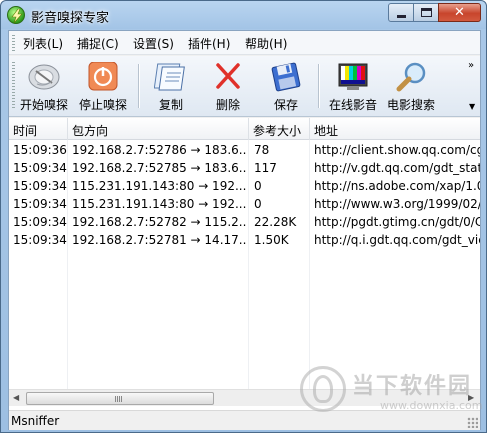 This screenshot has width=487, height=433. I want to click on menu-grip, so click(13, 43).